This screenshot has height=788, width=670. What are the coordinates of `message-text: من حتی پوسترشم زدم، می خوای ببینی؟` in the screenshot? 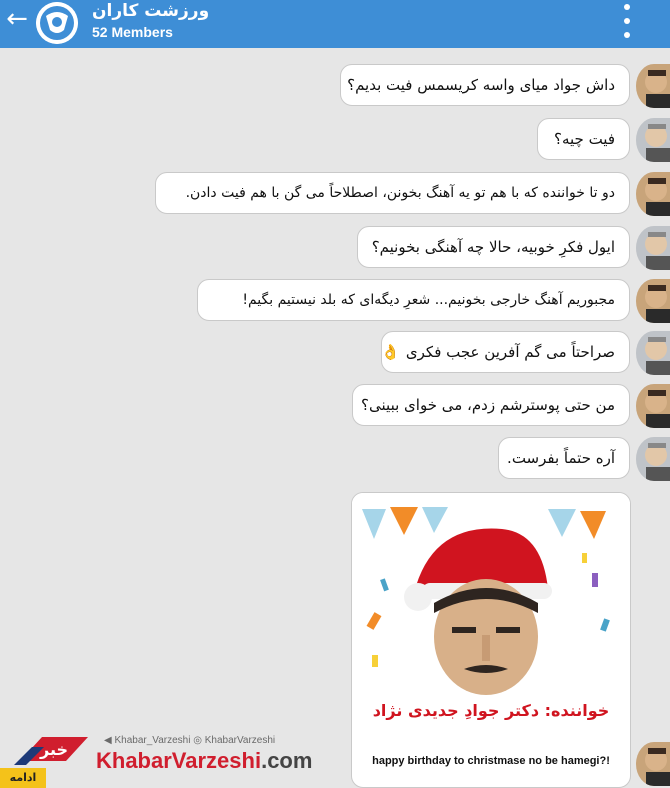 It's located at (488, 405).